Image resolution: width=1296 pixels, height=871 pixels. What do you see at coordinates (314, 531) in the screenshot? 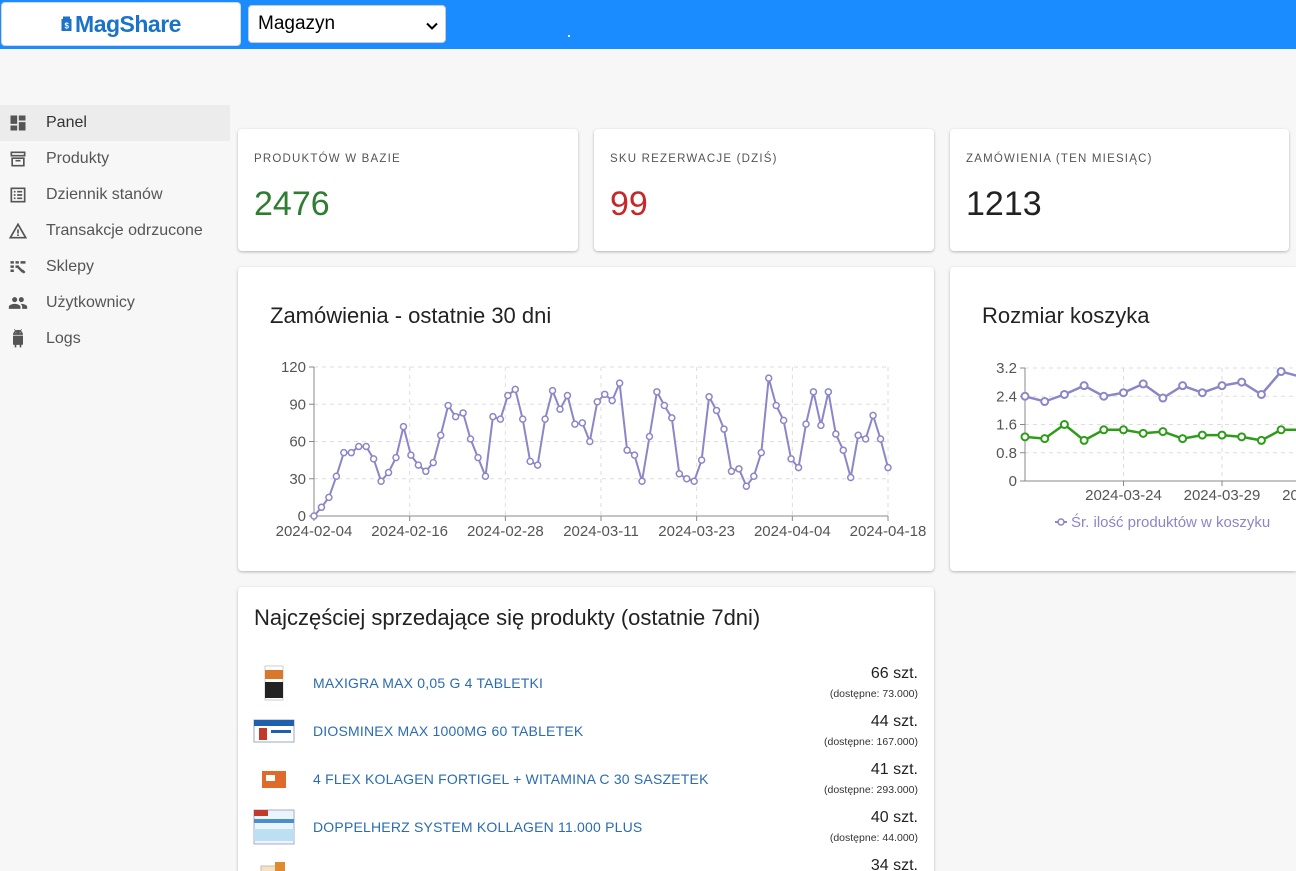
I see `x-tick-label: 2024-02-04` at bounding box center [314, 531].